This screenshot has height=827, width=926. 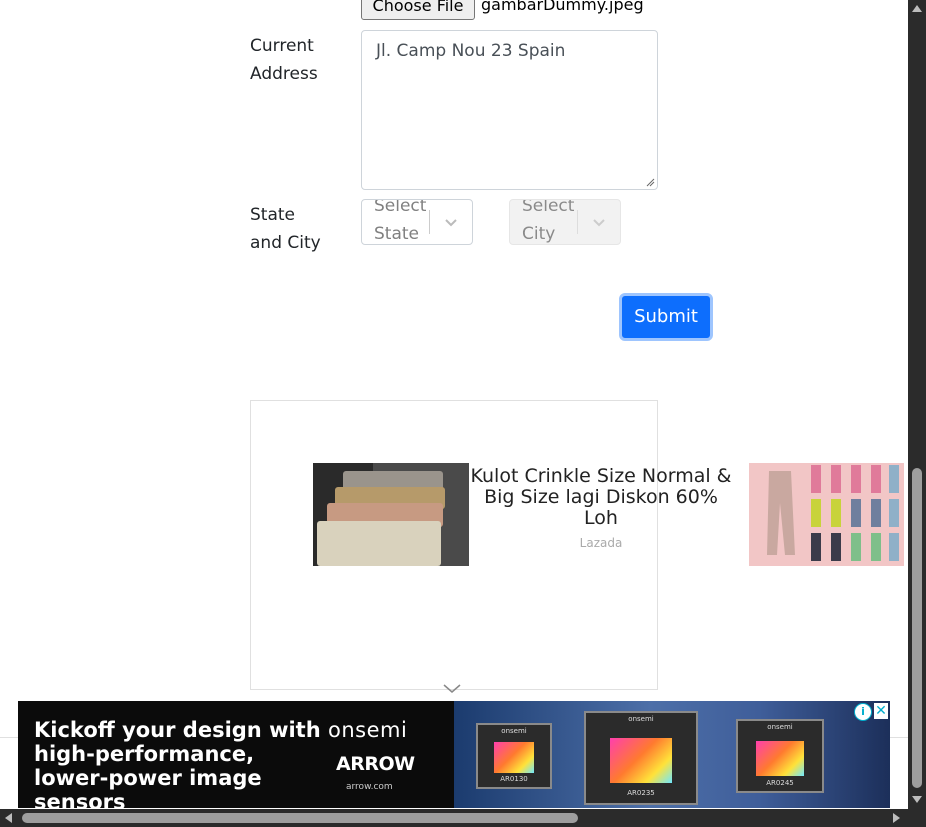 I want to click on ad-product-image-right, so click(x=826, y=514).